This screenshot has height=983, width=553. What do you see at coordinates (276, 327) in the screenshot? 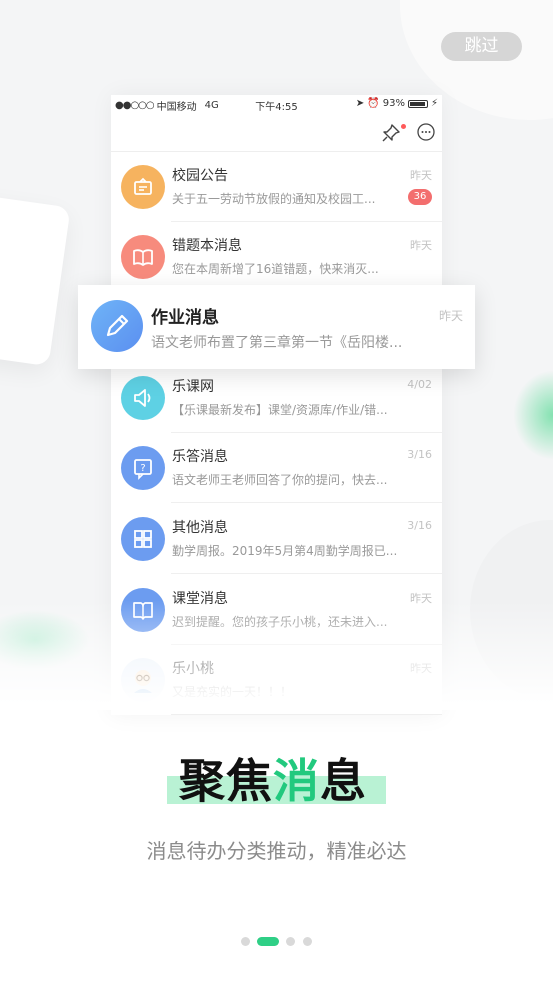
I see `featured-message-card: 作业消息 语文老师布置了第三章第一节《岳阳楼... 昨天` at bounding box center [276, 327].